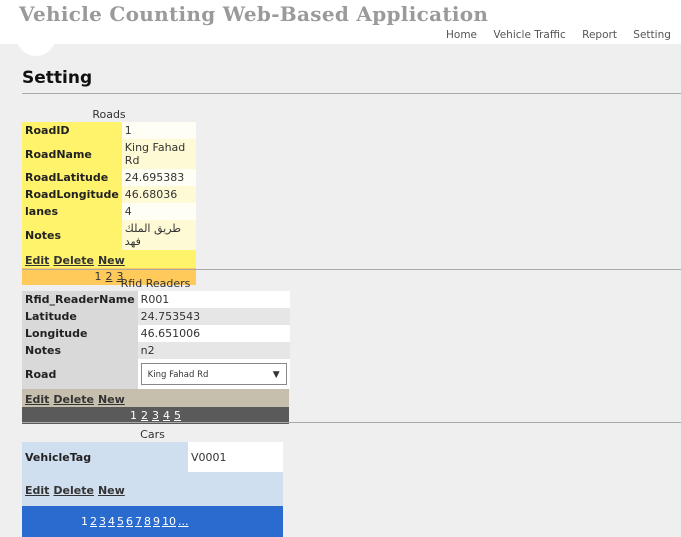 The width and height of the screenshot is (681, 537). What do you see at coordinates (213, 316) in the screenshot?
I see `field-value: 24.753543` at bounding box center [213, 316].